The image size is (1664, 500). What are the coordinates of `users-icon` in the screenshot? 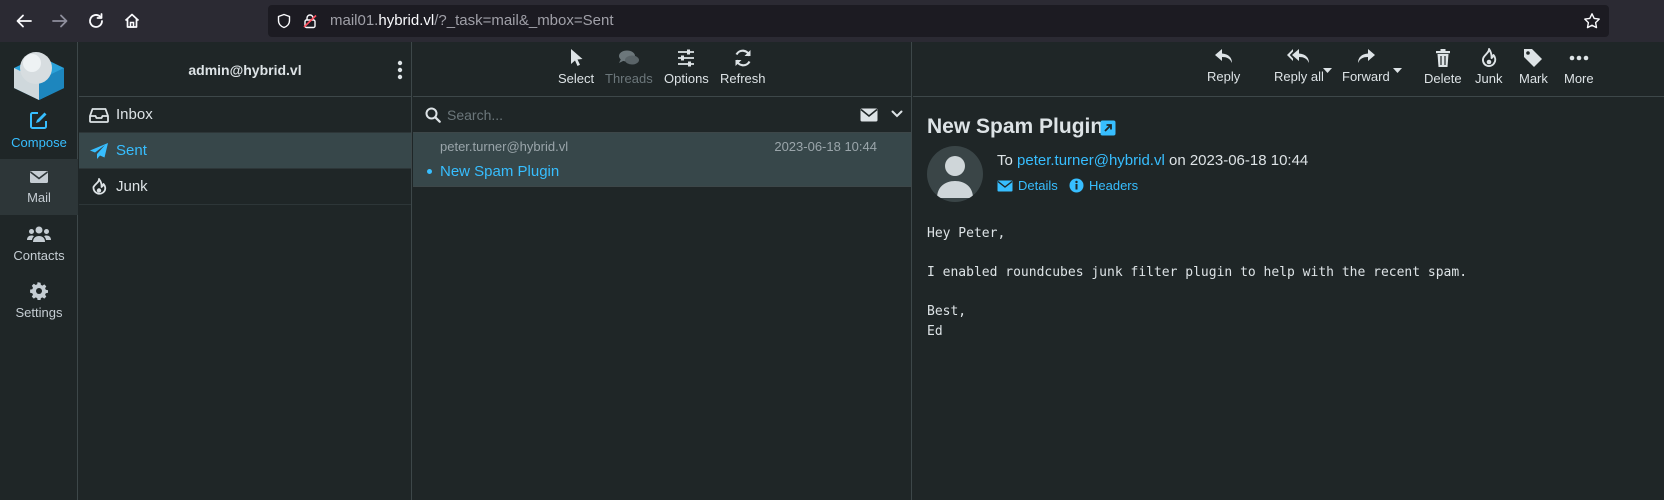 It's located at (39, 234).